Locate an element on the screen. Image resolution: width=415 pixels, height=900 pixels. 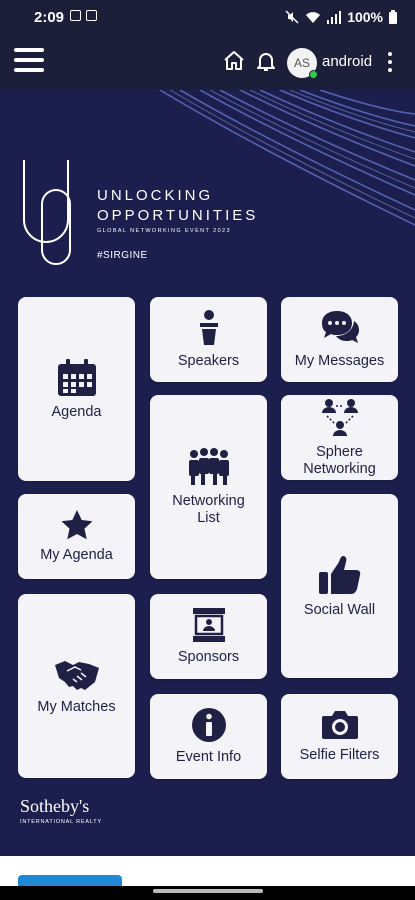
event-logo-icon is located at coordinates (47, 212).